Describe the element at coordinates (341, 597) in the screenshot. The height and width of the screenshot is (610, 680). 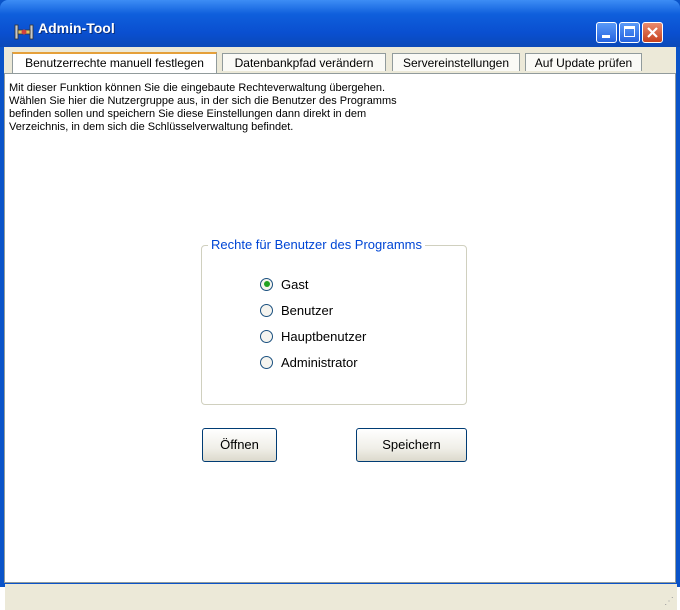
I see `status-bar: ⋰` at that location.